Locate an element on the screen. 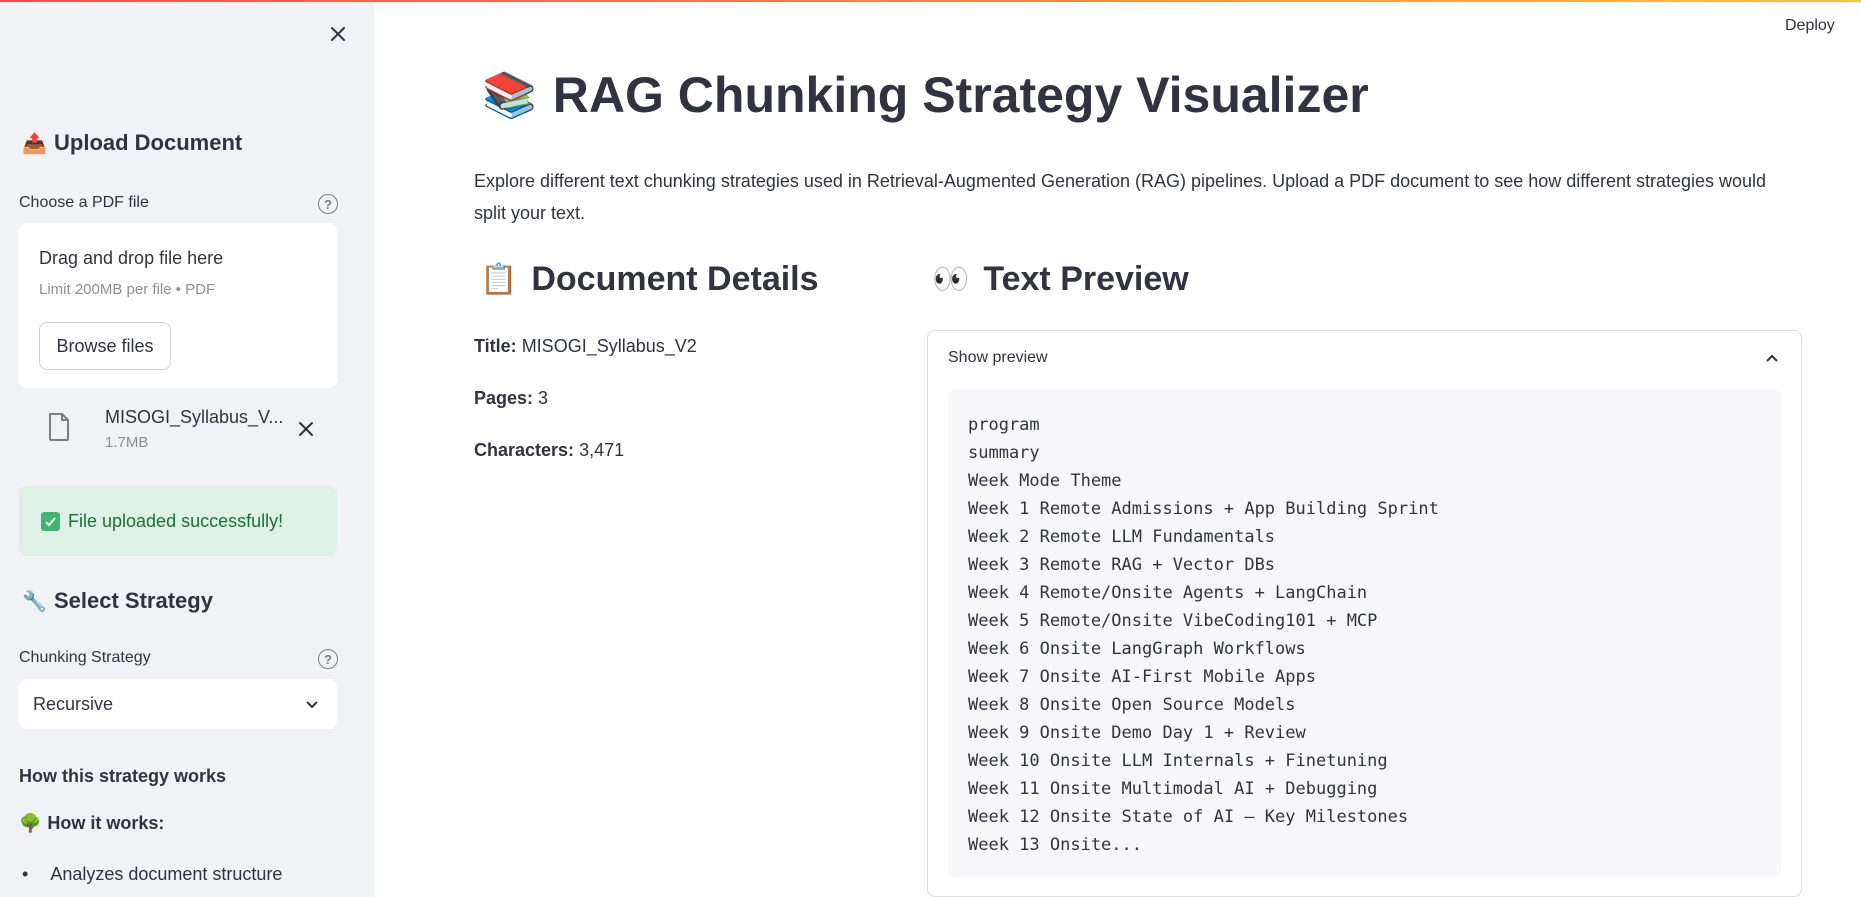 This screenshot has width=1861, height=897. dropzone-title: Drag and drop file here is located at coordinates (131, 258).